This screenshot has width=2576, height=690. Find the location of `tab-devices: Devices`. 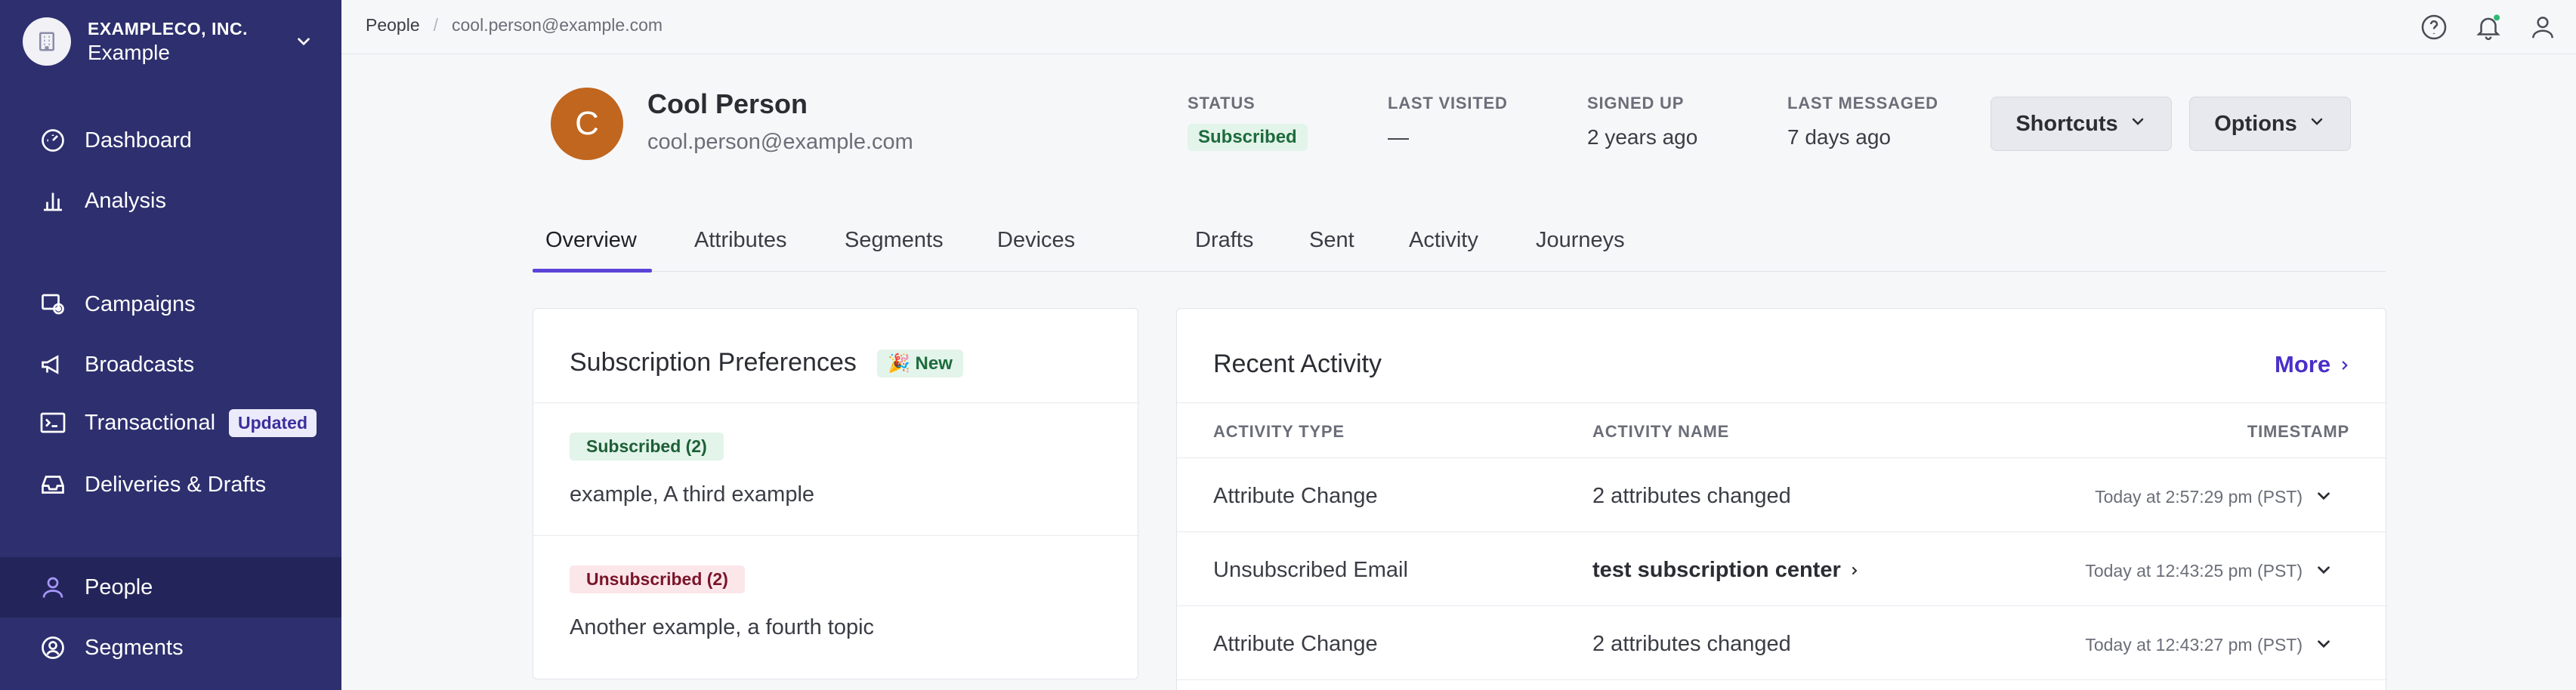

tab-devices: Devices is located at coordinates (1036, 240).